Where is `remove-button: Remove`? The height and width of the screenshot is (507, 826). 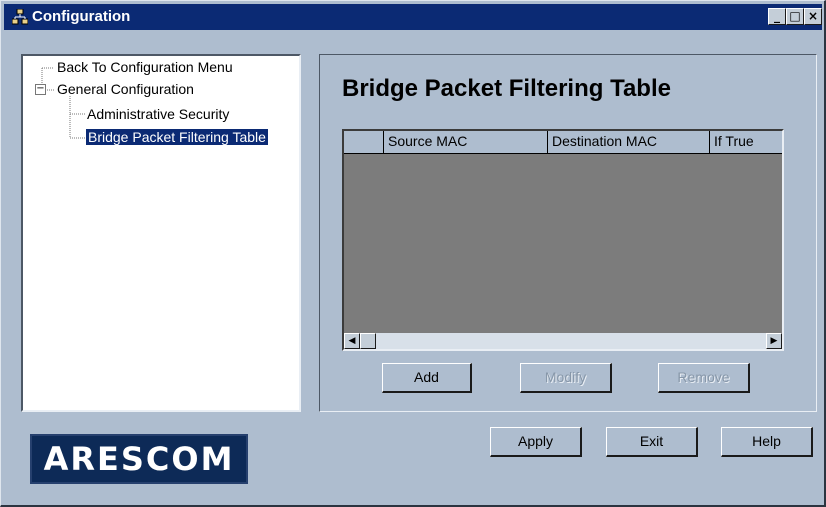
remove-button: Remove is located at coordinates (704, 378).